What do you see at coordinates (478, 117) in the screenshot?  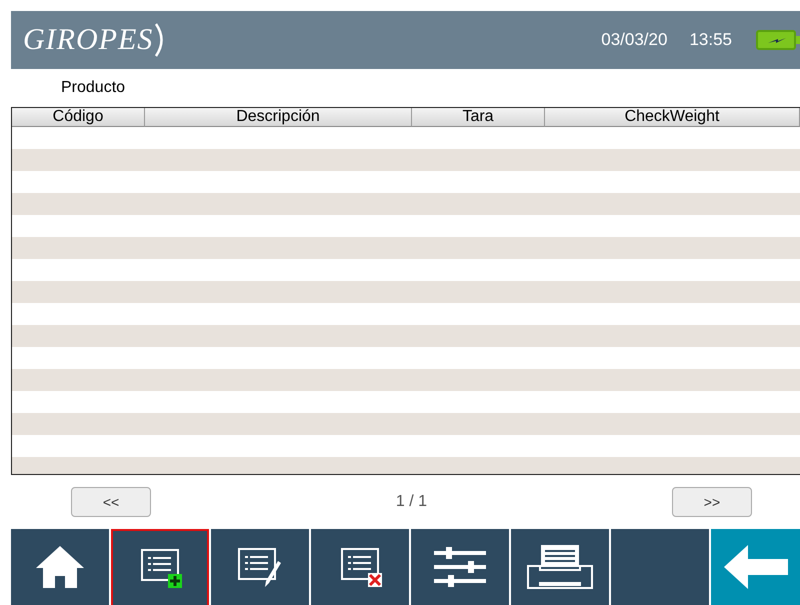 I see `column-header: Tara` at bounding box center [478, 117].